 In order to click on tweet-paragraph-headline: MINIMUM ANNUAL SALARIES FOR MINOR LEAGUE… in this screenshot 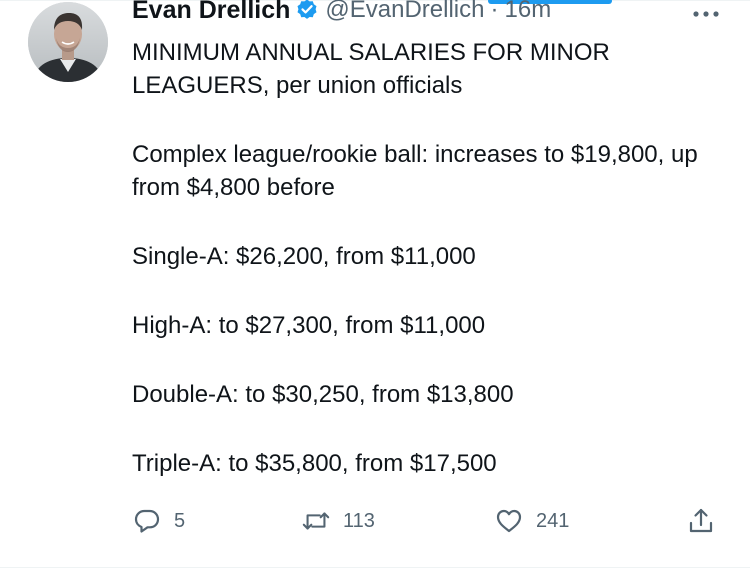, I will do `click(371, 69)`.